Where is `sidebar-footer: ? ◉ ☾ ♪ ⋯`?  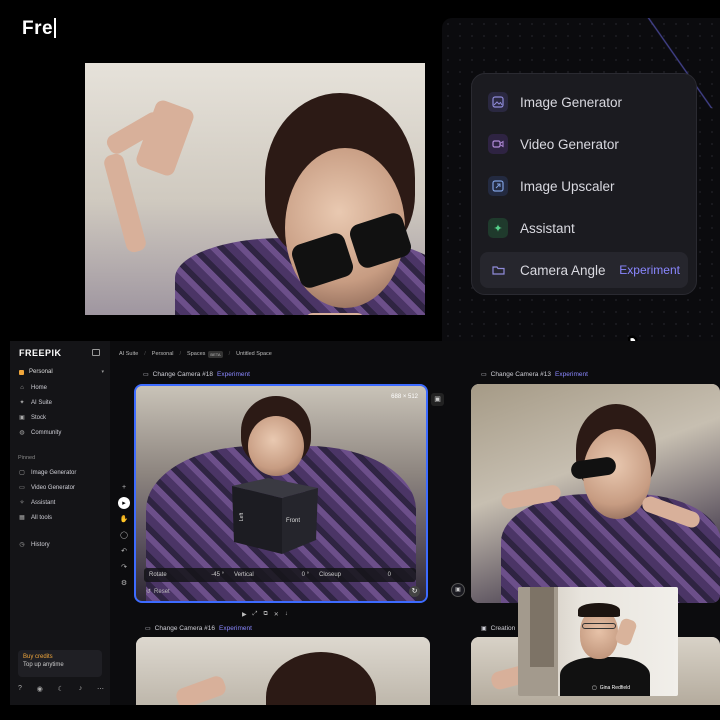
sidebar-footer: ? ◉ ☾ ♪ ⋯ is located at coordinates (61, 689).